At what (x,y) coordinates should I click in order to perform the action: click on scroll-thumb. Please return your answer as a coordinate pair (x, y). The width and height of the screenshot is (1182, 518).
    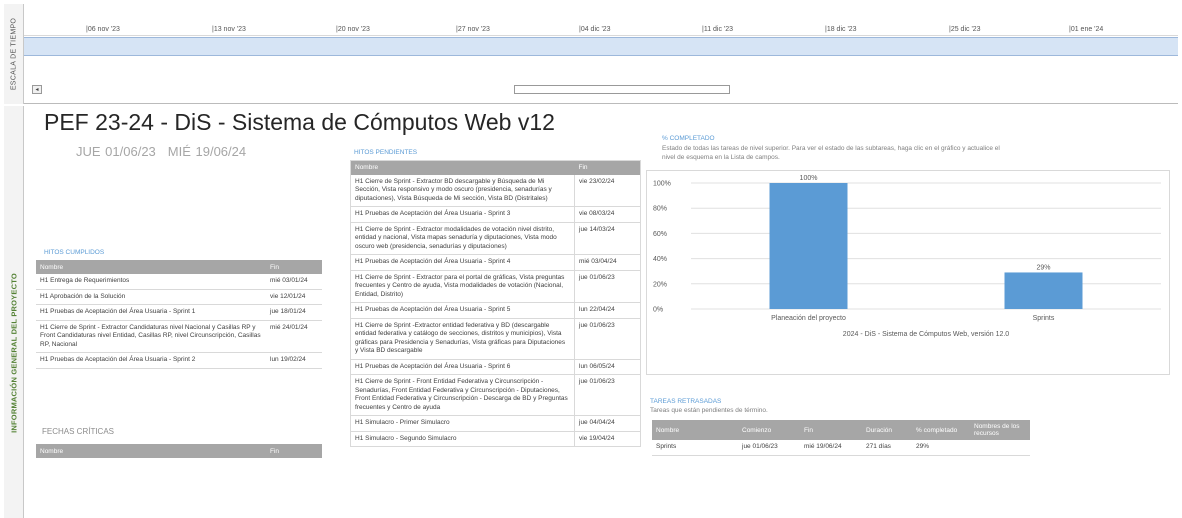
    Looking at the image, I should click on (622, 89).